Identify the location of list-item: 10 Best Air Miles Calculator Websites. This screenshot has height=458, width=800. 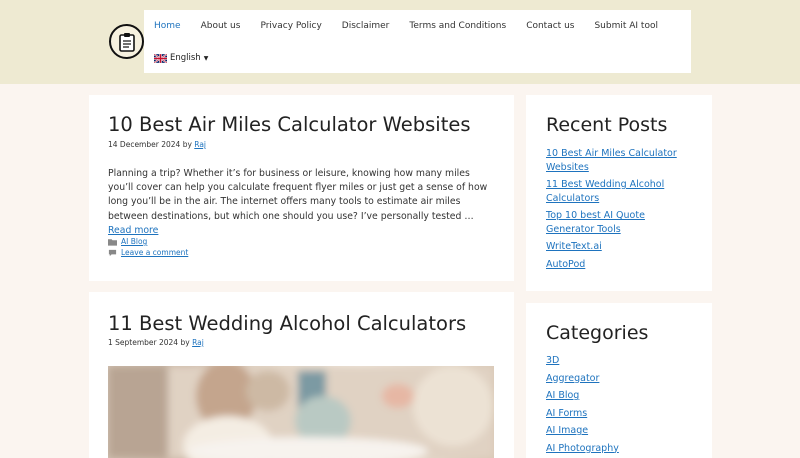
(621, 160).